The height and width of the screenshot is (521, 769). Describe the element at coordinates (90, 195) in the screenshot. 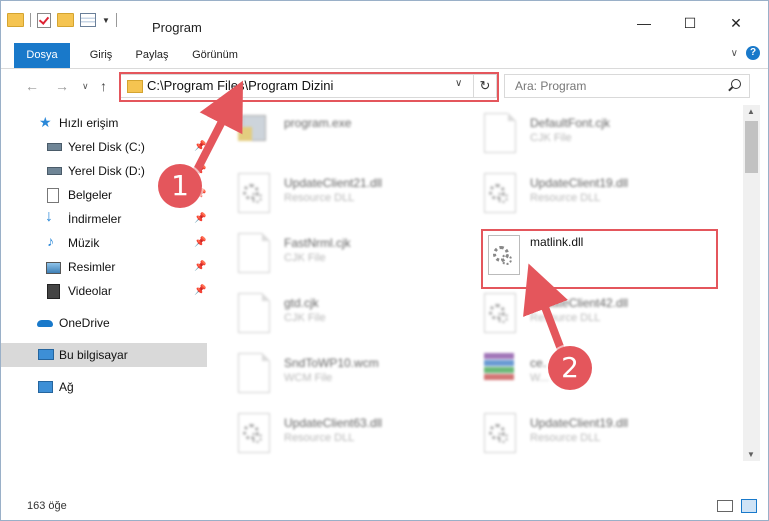

I see `sidebar-item-label: Belgeler` at that location.